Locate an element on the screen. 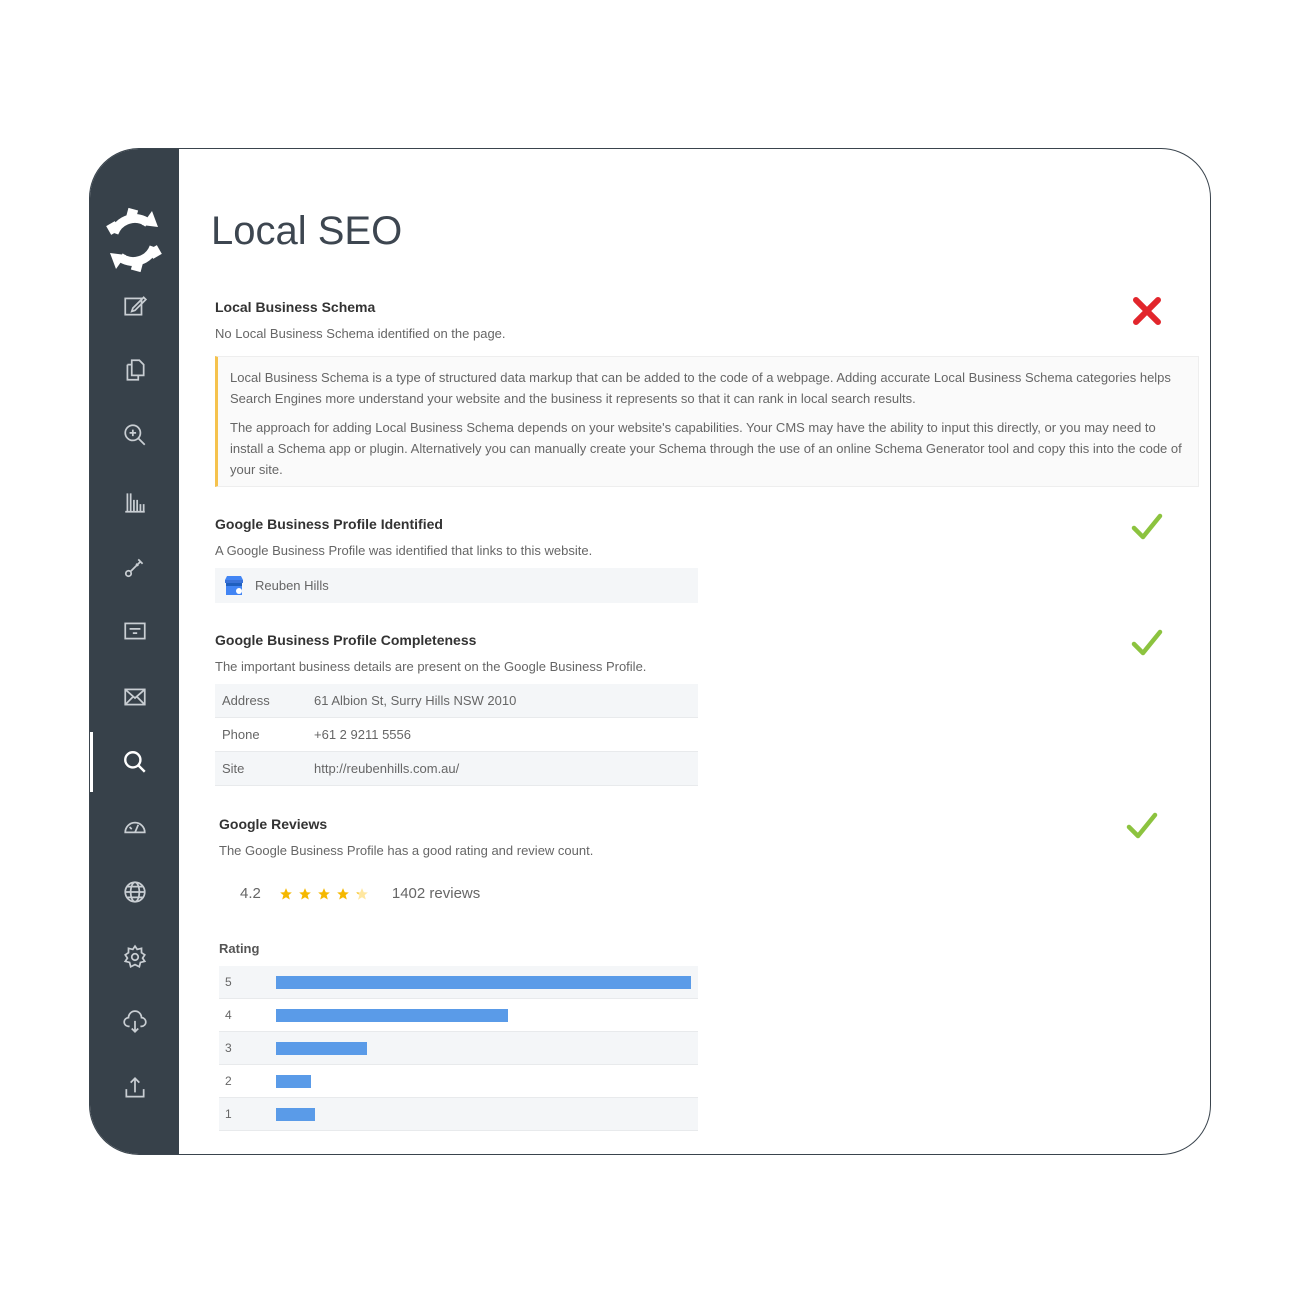  nav-speed is located at coordinates (134, 827).